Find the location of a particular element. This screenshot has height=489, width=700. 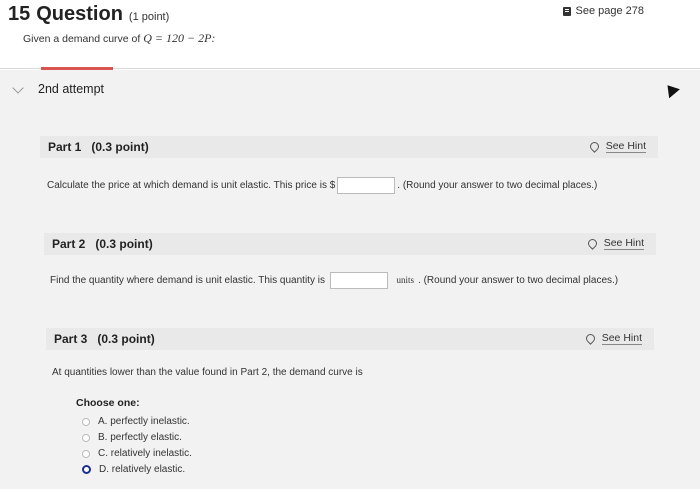

part-2-label: Part 2 is located at coordinates (69, 244).